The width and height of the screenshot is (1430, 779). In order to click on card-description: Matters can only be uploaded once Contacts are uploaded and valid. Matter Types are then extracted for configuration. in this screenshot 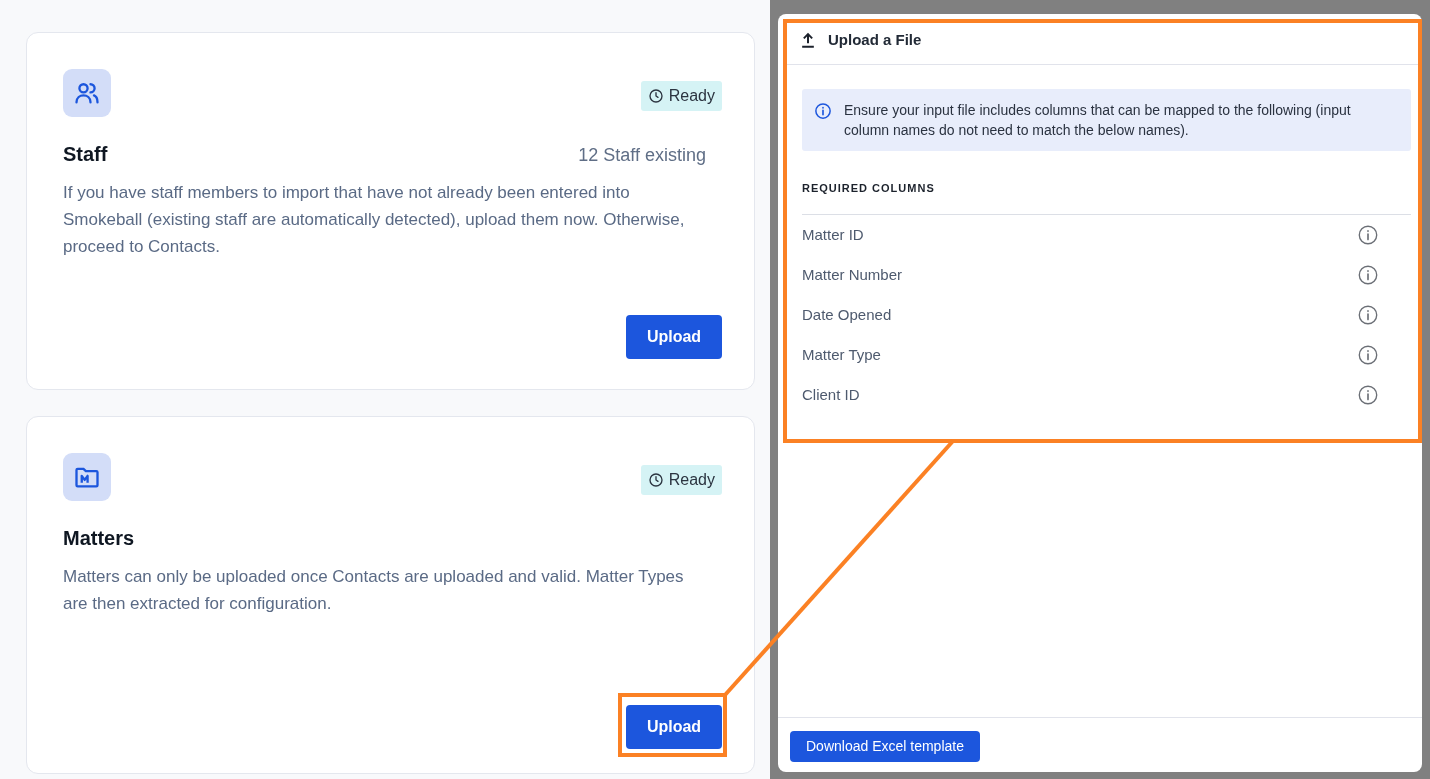, I will do `click(374, 590)`.